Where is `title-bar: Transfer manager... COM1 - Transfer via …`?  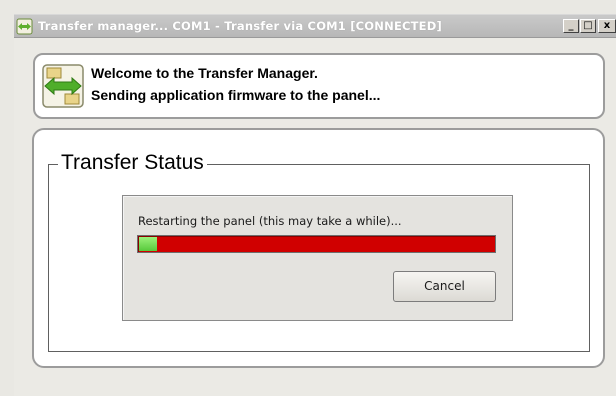
title-bar: Transfer manager... COM1 - Transfer via … is located at coordinates (315, 26).